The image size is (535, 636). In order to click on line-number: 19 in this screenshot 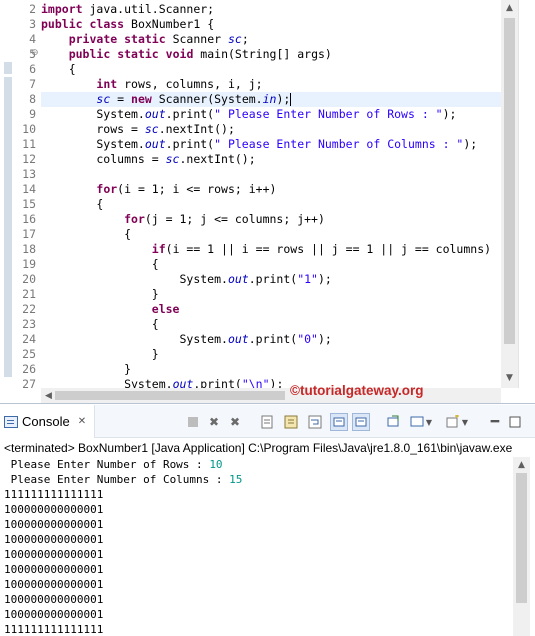, I will do `click(29, 264)`.